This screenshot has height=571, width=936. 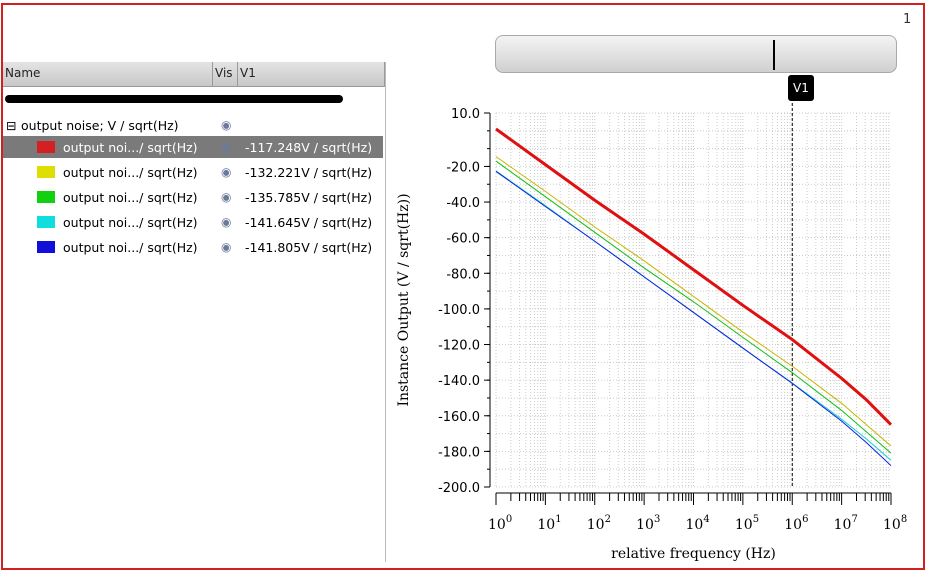 I want to click on y-tick-label: 10.0, so click(x=465, y=114).